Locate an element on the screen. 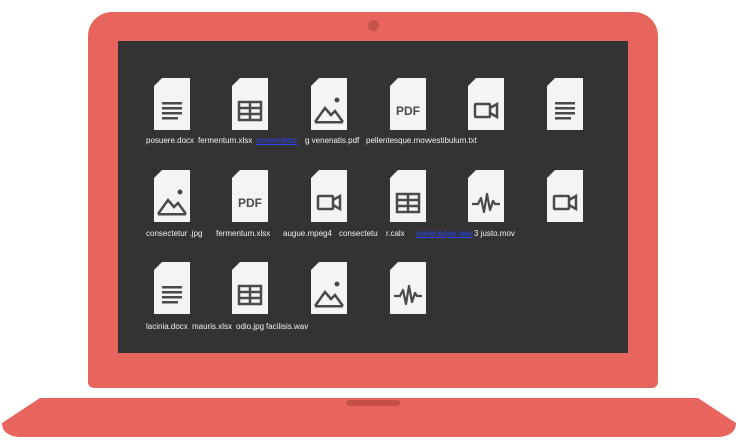  file-label-selected: scelerisque.wav is located at coordinates (444, 234).